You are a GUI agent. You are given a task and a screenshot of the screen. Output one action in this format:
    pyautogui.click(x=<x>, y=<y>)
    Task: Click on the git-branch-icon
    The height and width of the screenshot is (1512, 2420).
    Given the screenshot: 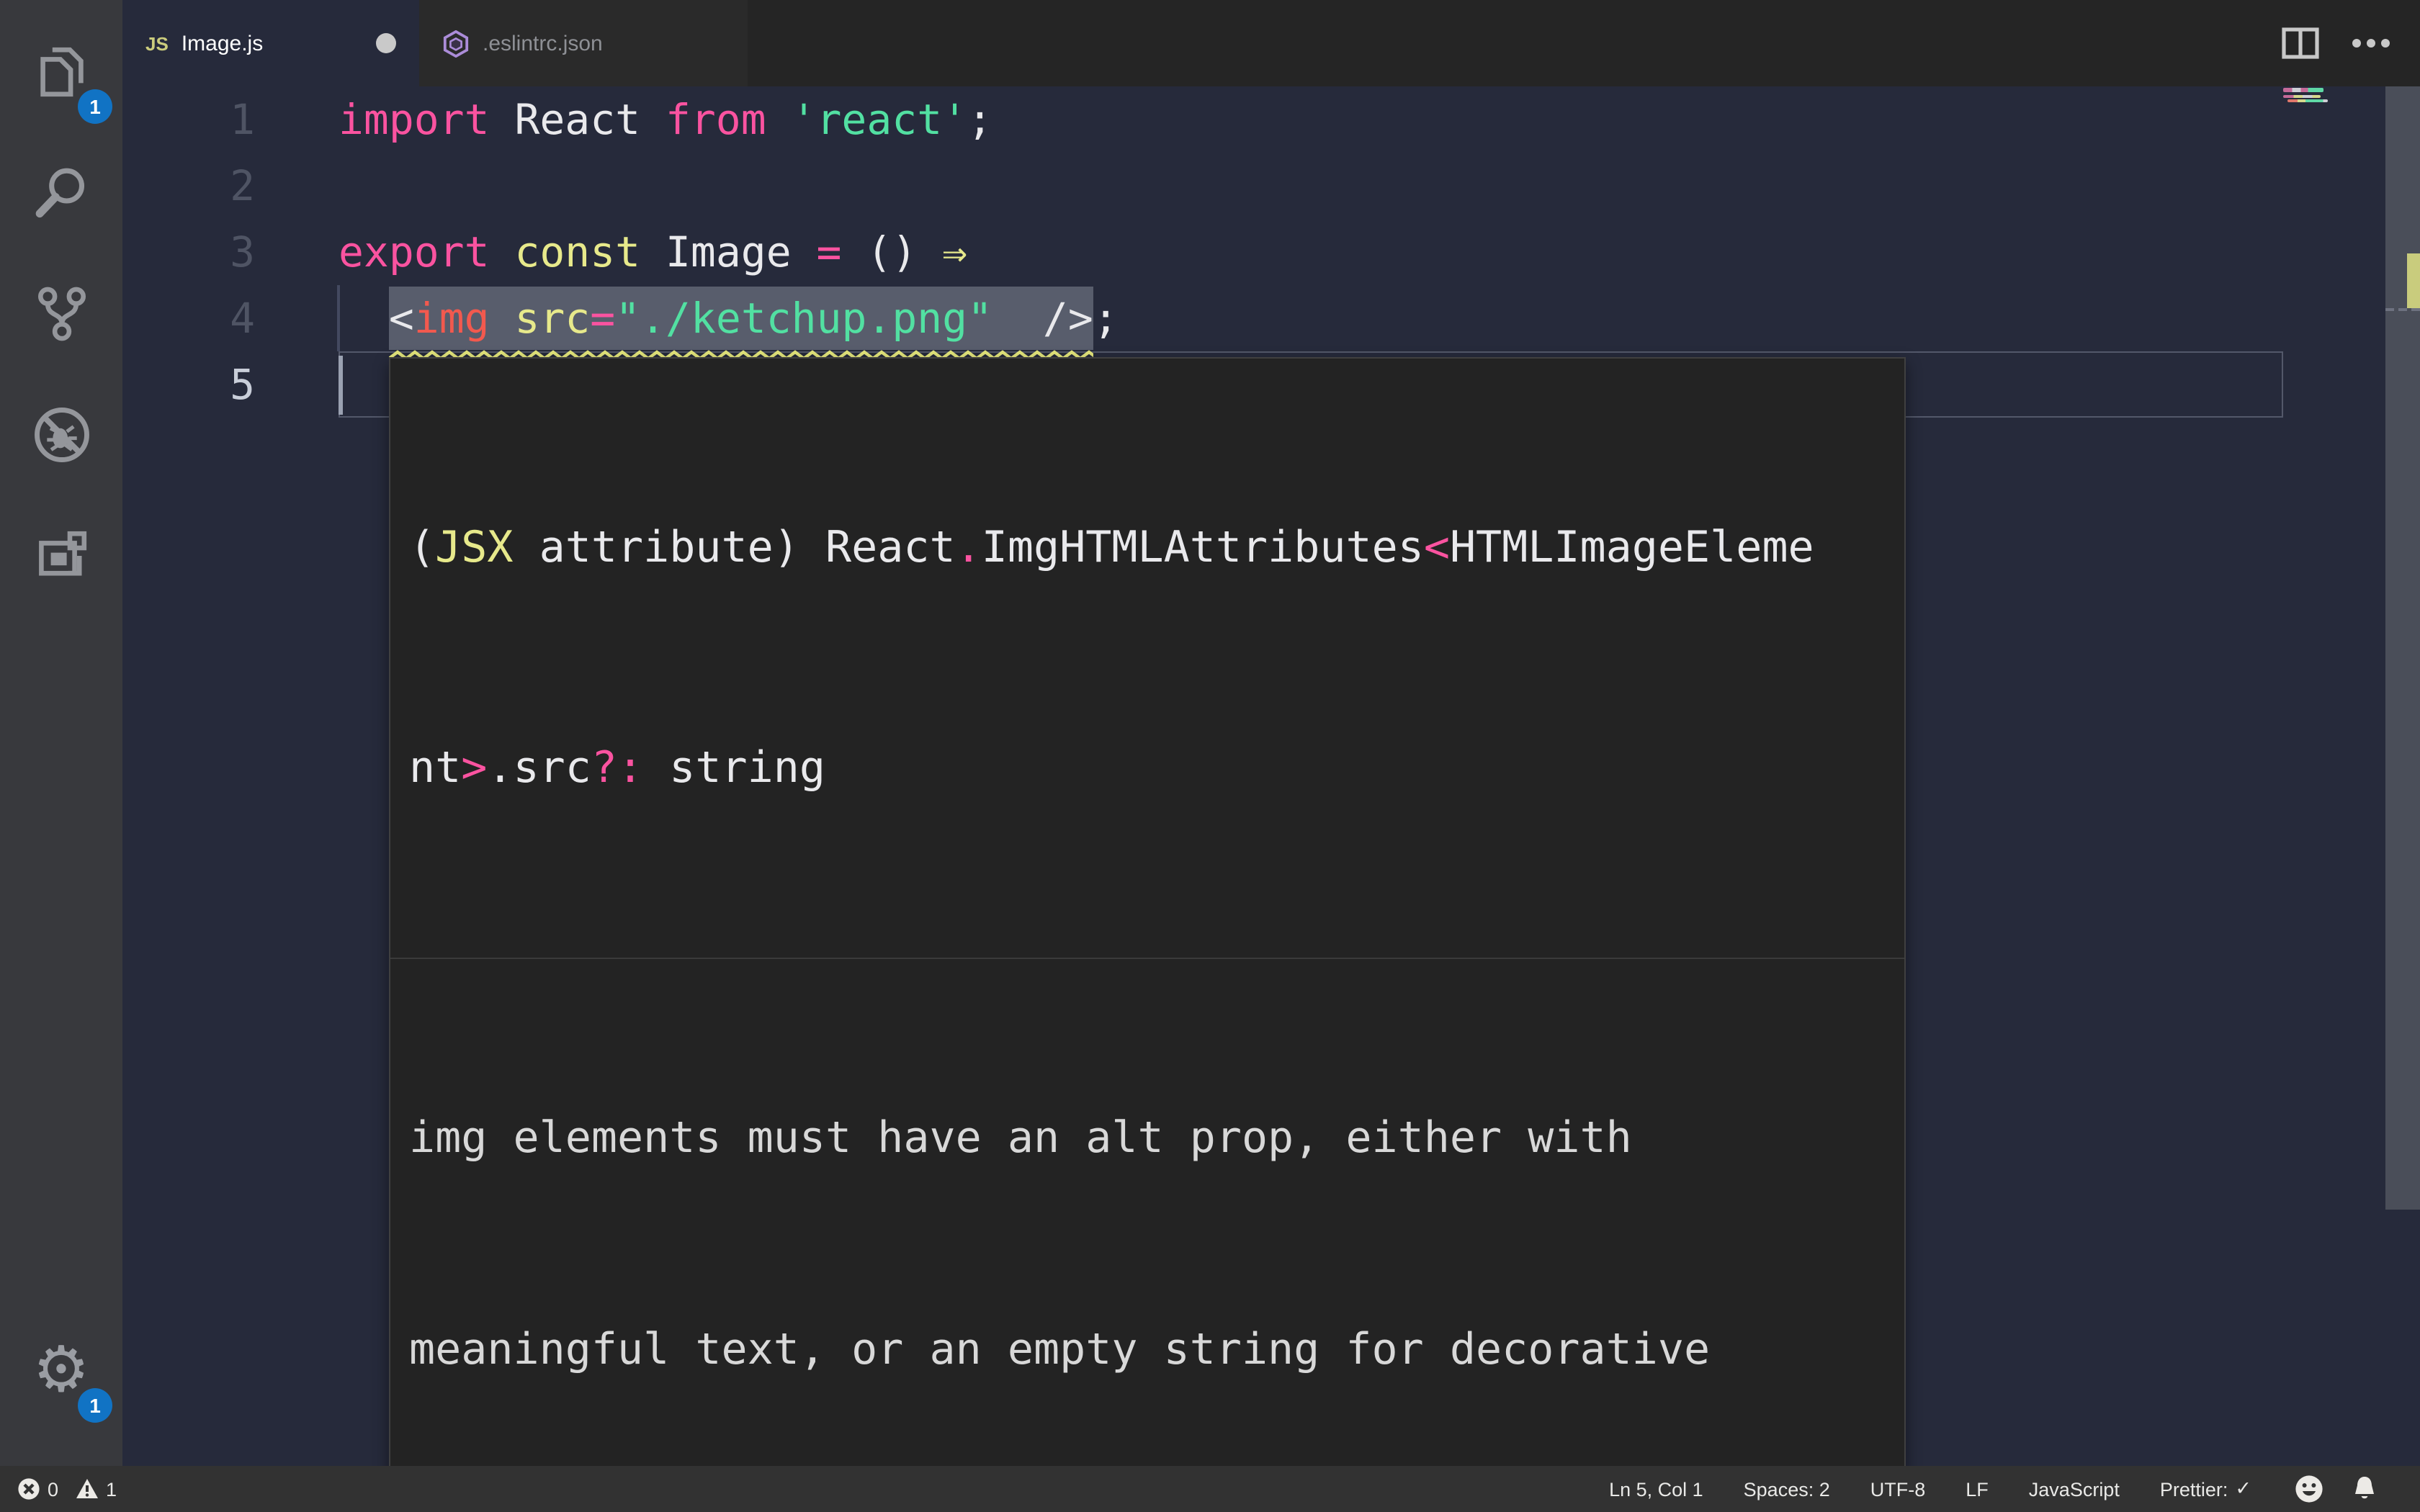 What is the action you would take?
    pyautogui.click(x=61, y=314)
    